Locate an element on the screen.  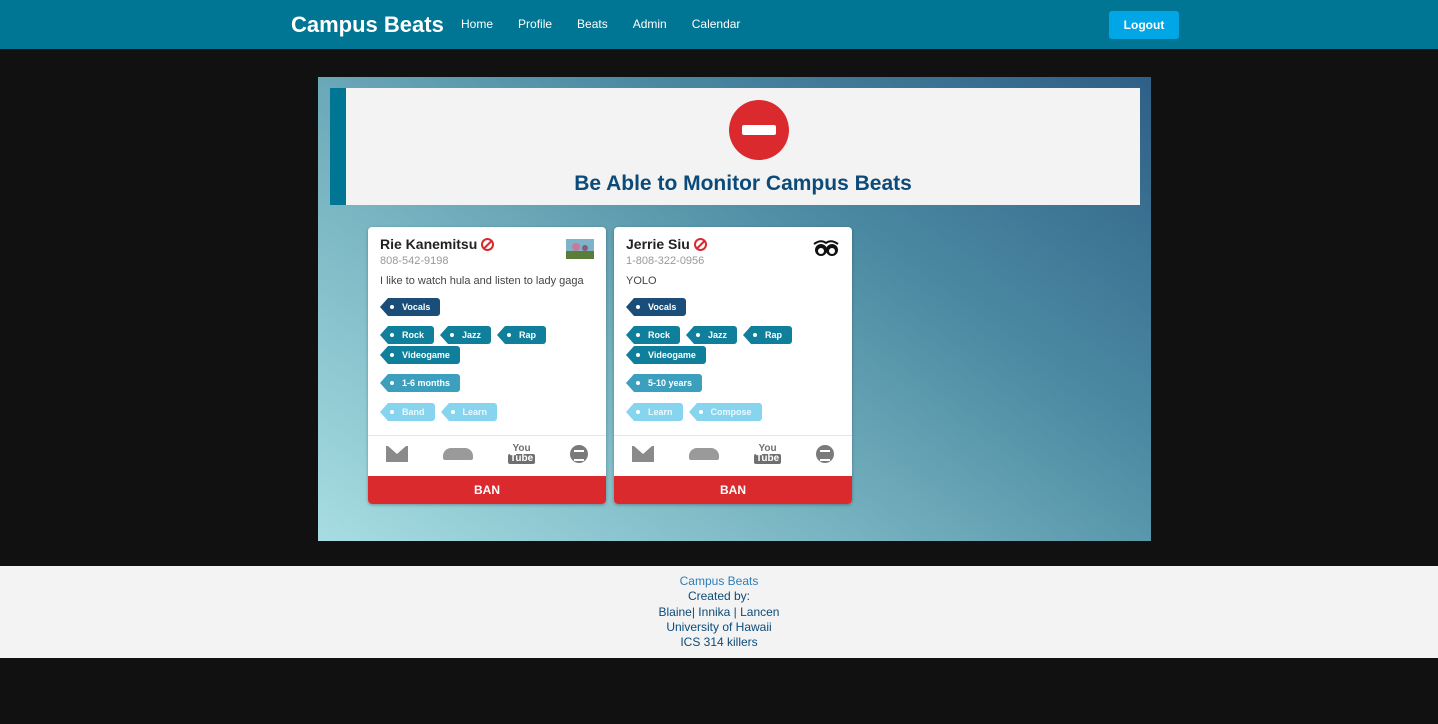
goal-tags: Learn Compose is located at coordinates (733, 413).